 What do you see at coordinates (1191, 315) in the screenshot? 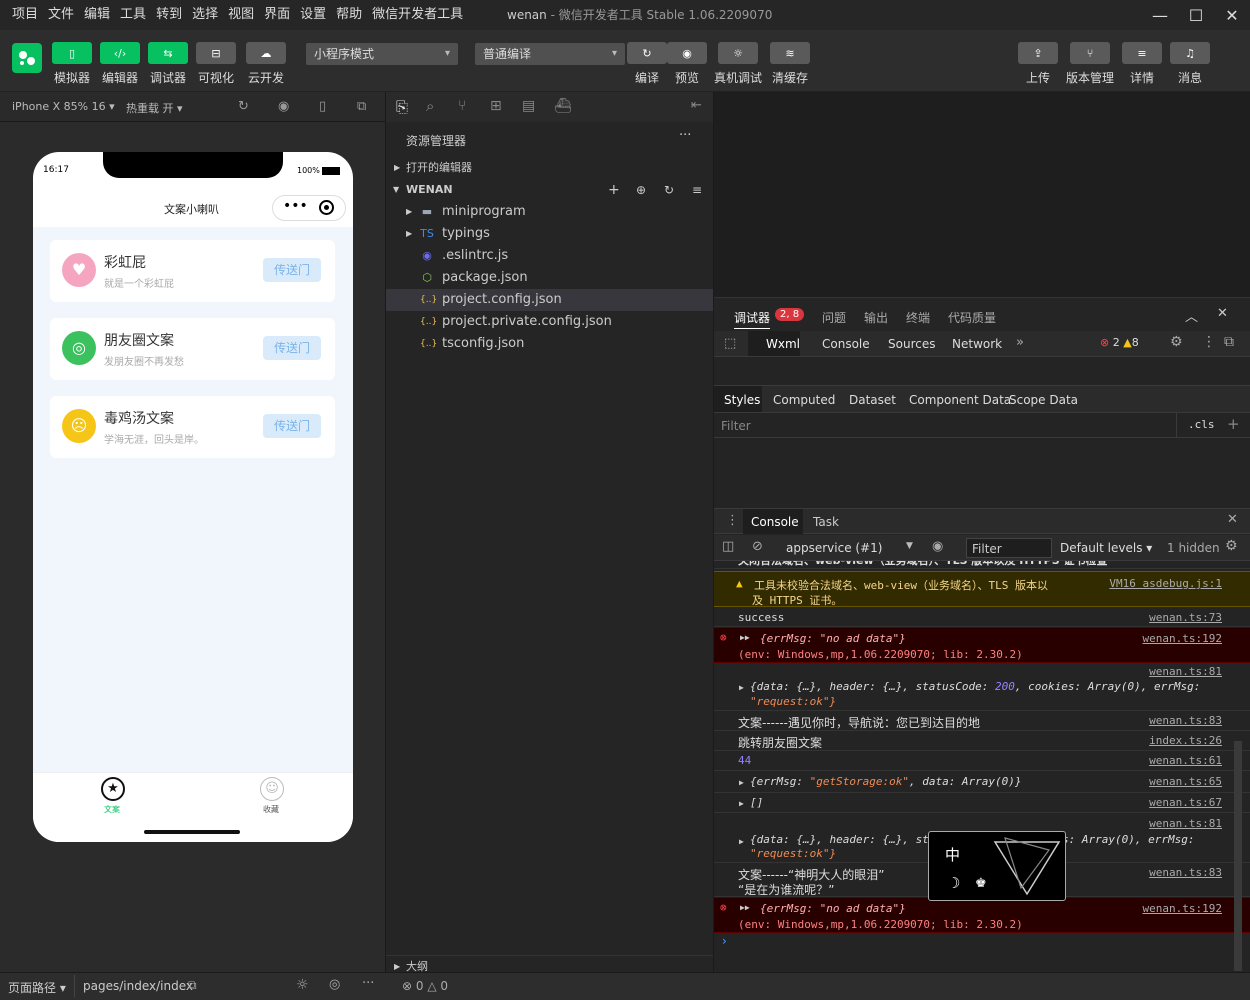
I see `chevron-up-icon: ︿` at bounding box center [1191, 315].